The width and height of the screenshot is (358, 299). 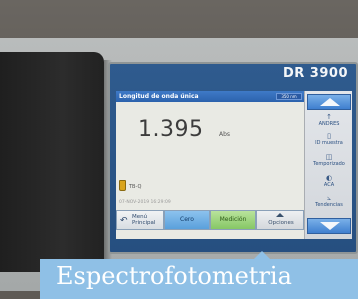 I want to click on softkey-bar: ↶ Menú Principal Cero Medición Opciones, so click(x=210, y=220).